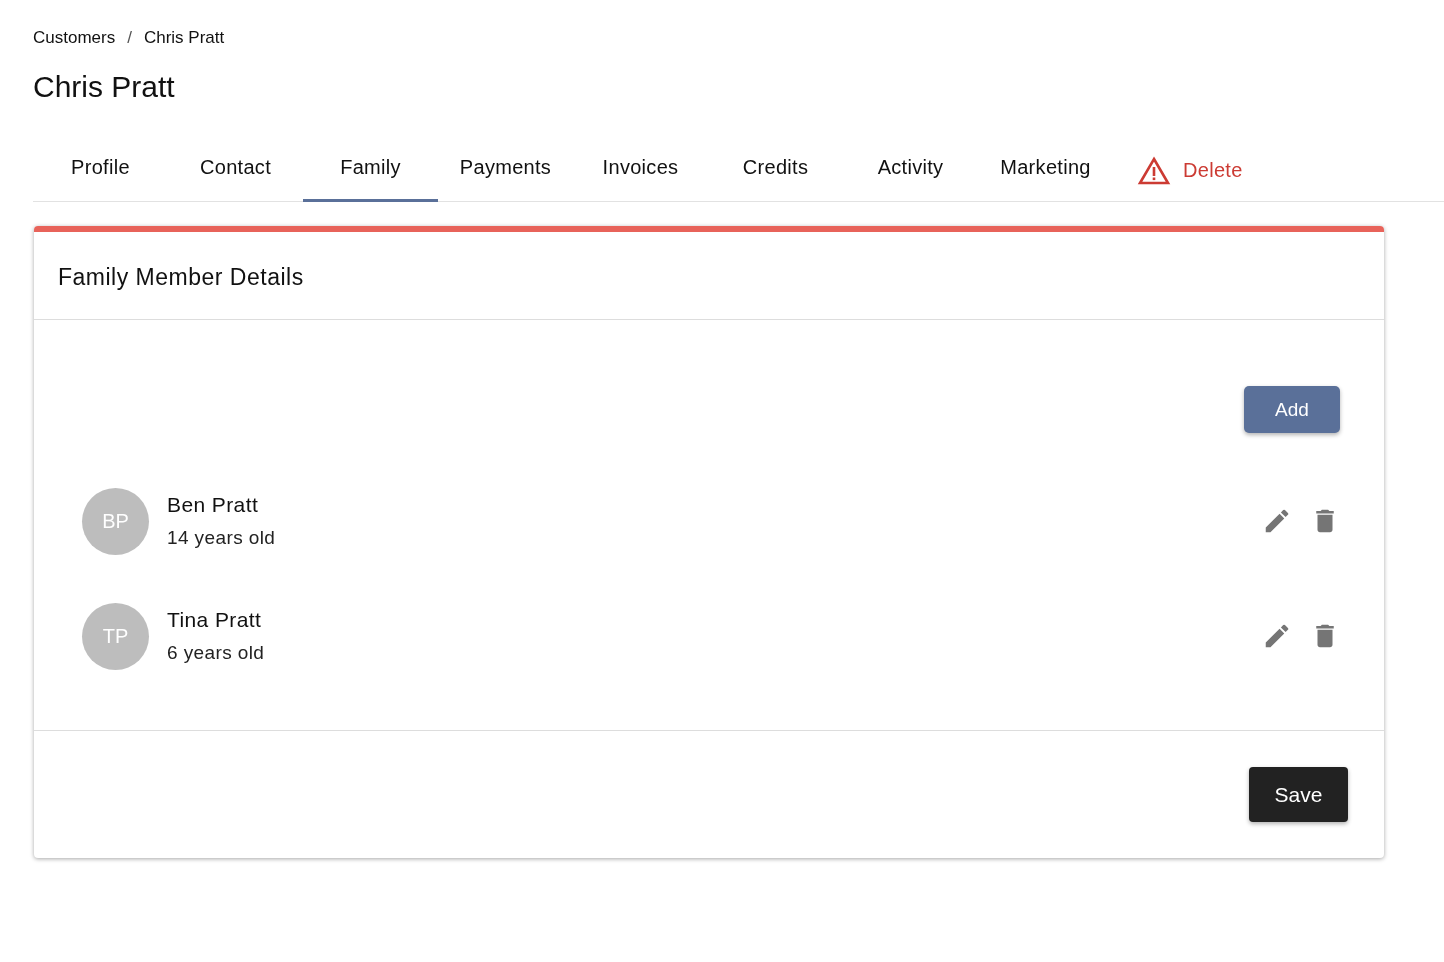 Image resolution: width=1444 pixels, height=962 pixels. What do you see at coordinates (910, 169) in the screenshot?
I see `tab: Activity` at bounding box center [910, 169].